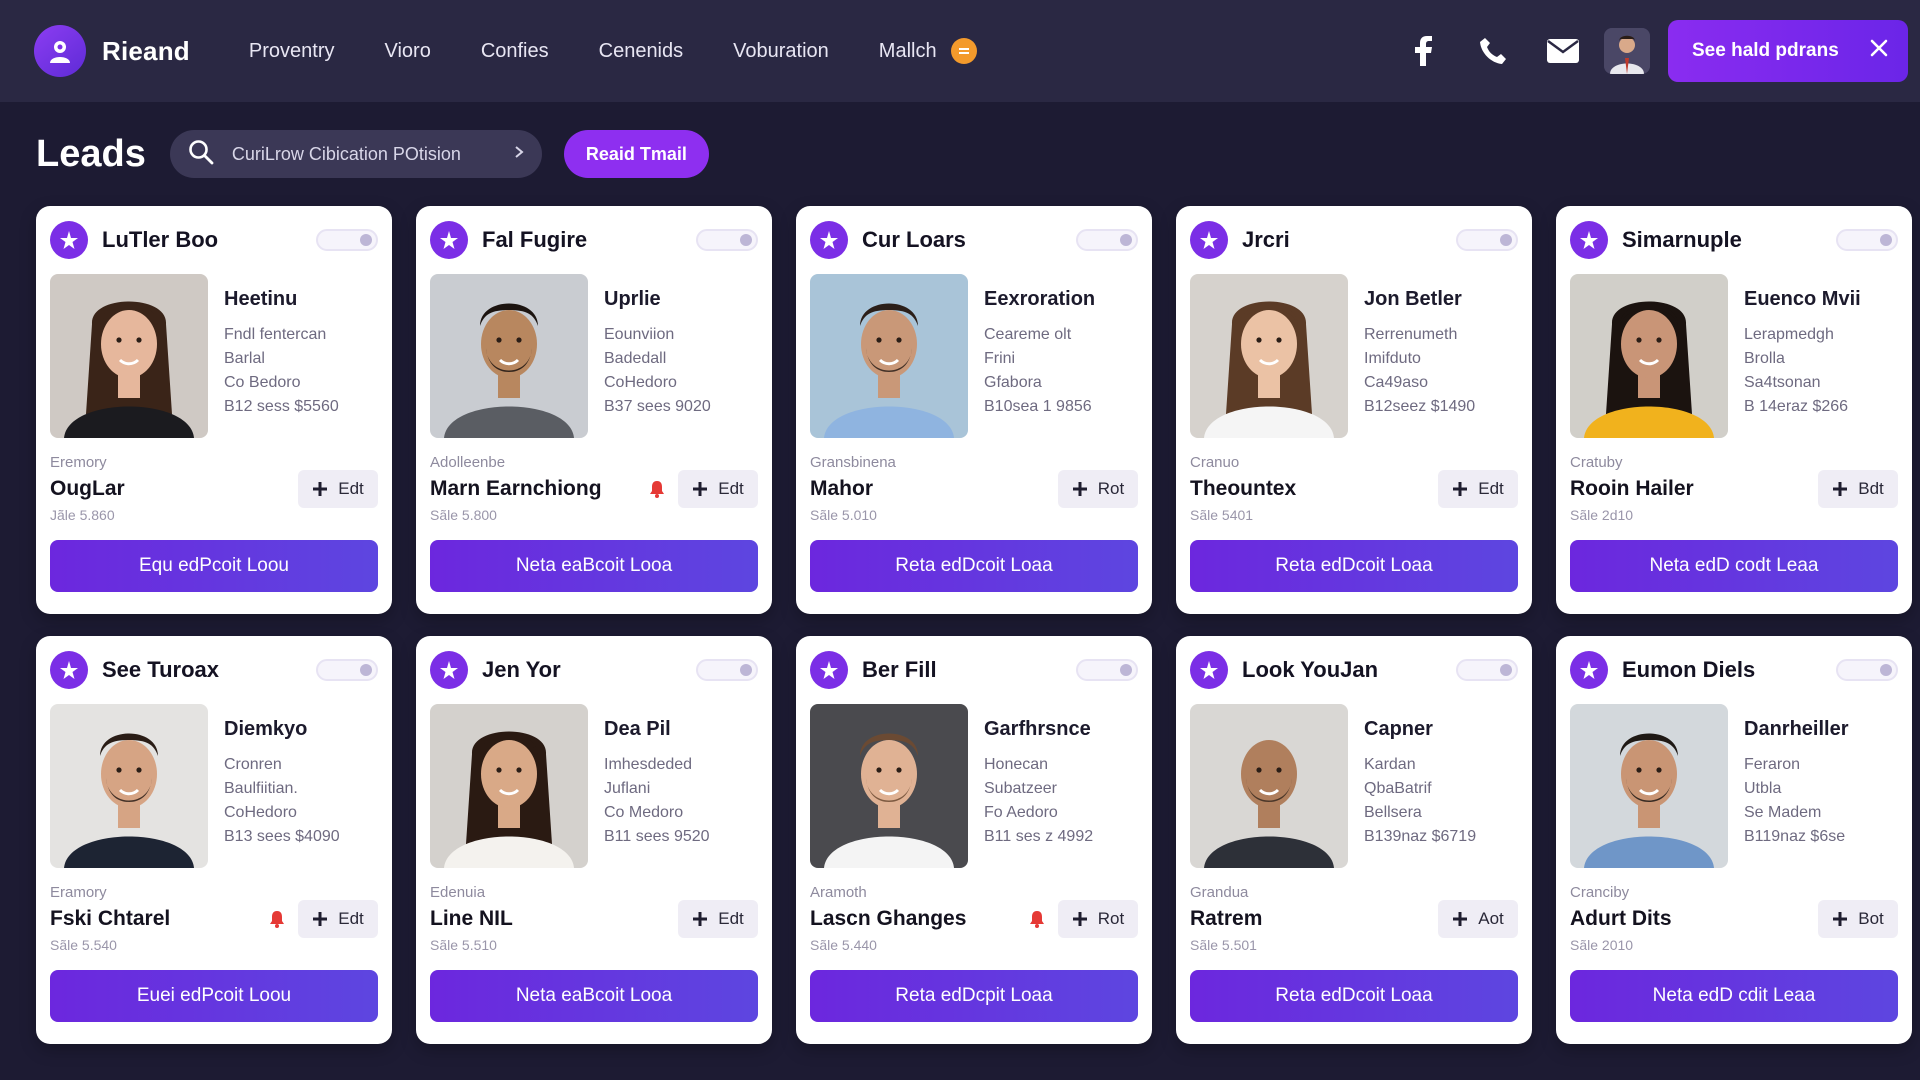 The height and width of the screenshot is (1080, 1920). Describe the element at coordinates (899, 669) in the screenshot. I see `lead-name: Ber Fill` at that location.